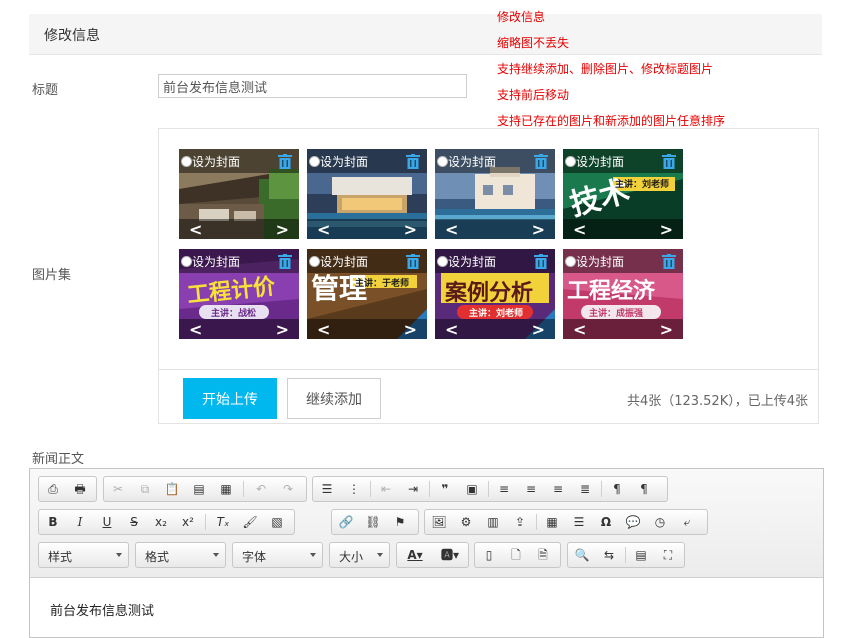 The height and width of the screenshot is (638, 848). What do you see at coordinates (531, 489) in the screenshot?
I see `align-center-icon: ≡` at bounding box center [531, 489].